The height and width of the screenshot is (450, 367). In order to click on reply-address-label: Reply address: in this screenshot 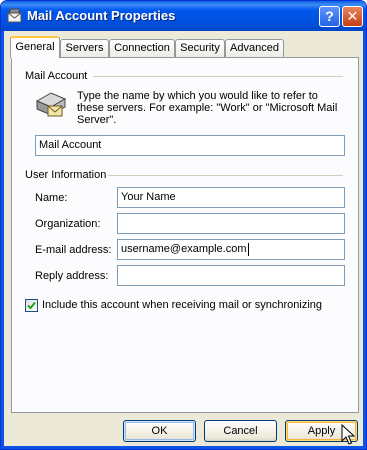, I will do `click(72, 276)`.